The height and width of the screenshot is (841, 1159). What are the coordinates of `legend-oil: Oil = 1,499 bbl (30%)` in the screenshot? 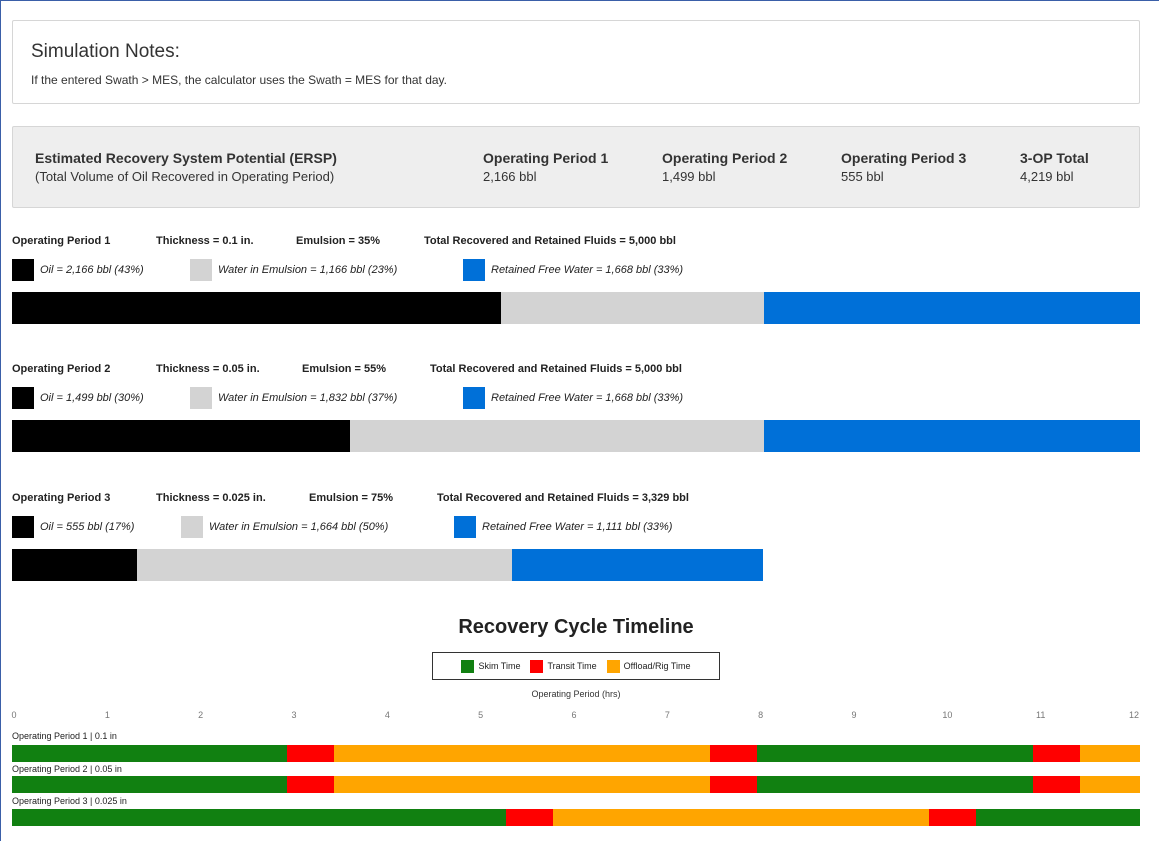 It's located at (78, 398).